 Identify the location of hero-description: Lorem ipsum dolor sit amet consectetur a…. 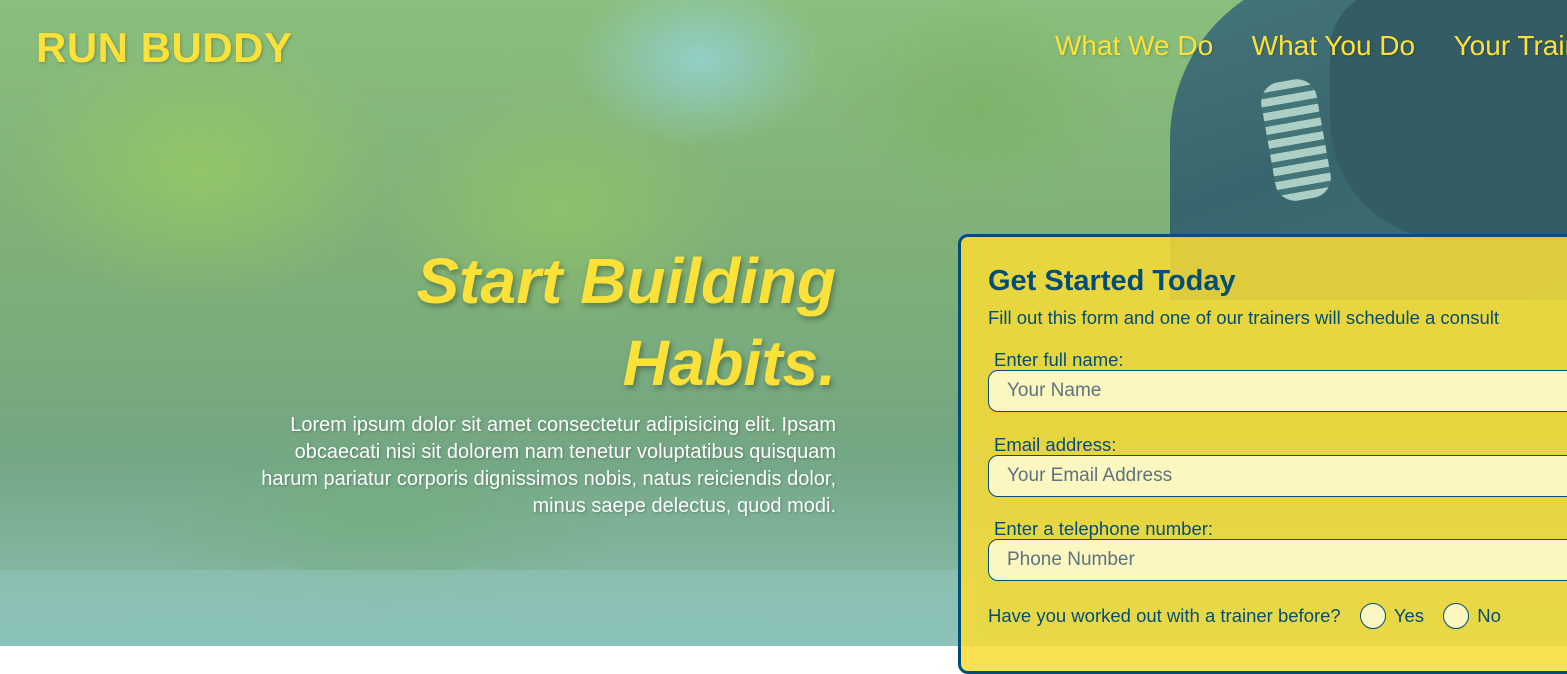
(548, 465).